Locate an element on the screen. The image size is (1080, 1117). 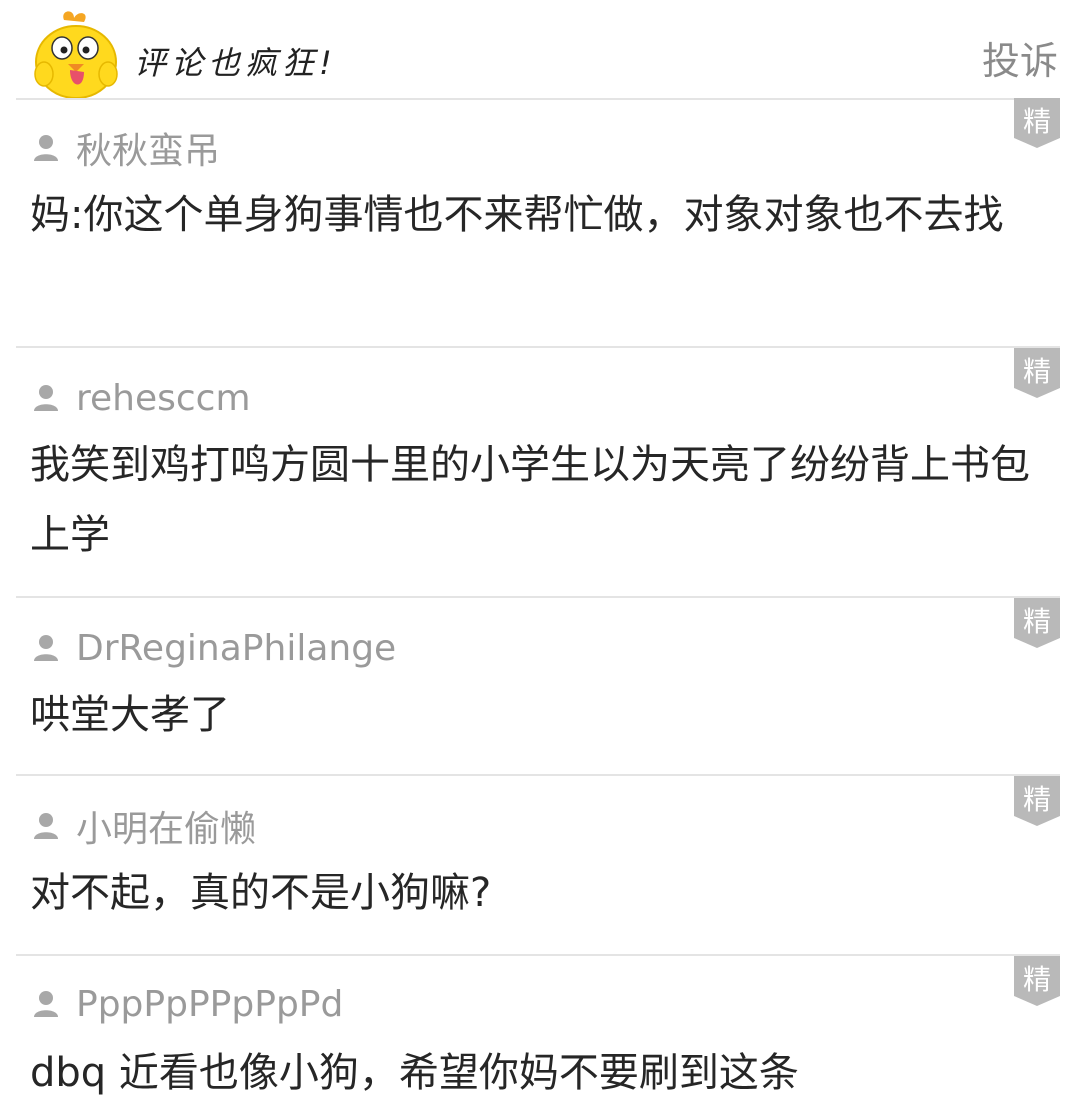
comment-text: 哄堂大孝了 is located at coordinates (130, 715).